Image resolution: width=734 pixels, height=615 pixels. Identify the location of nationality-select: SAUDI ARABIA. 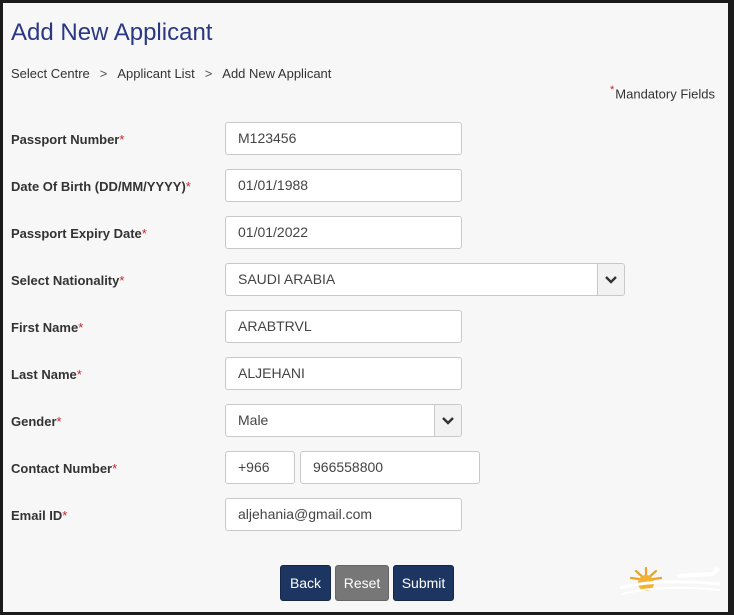
(425, 279).